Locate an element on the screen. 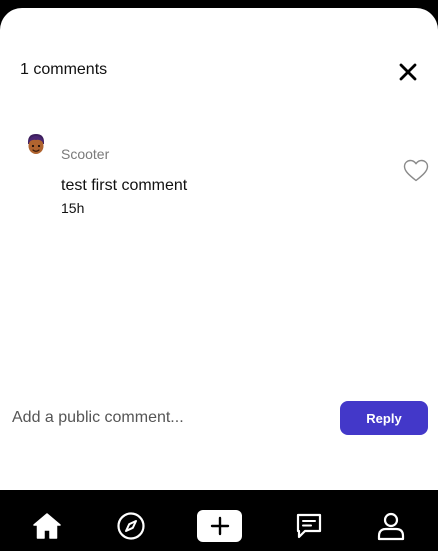  comment-text: test first comment is located at coordinates (124, 185).